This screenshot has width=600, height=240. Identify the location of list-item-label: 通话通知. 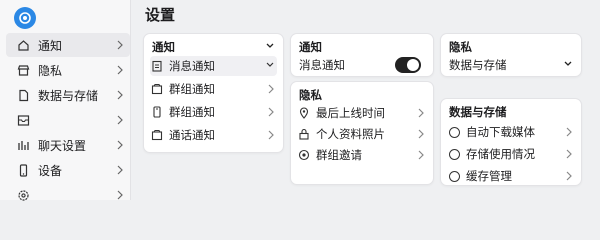
(192, 135).